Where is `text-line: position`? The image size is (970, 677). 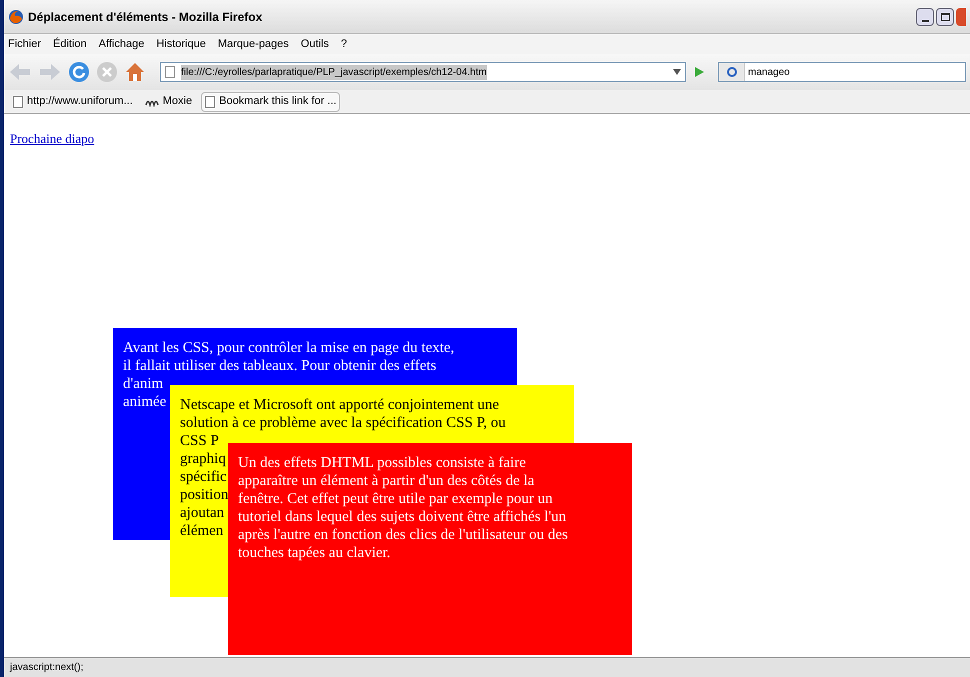 text-line: position is located at coordinates (204, 495).